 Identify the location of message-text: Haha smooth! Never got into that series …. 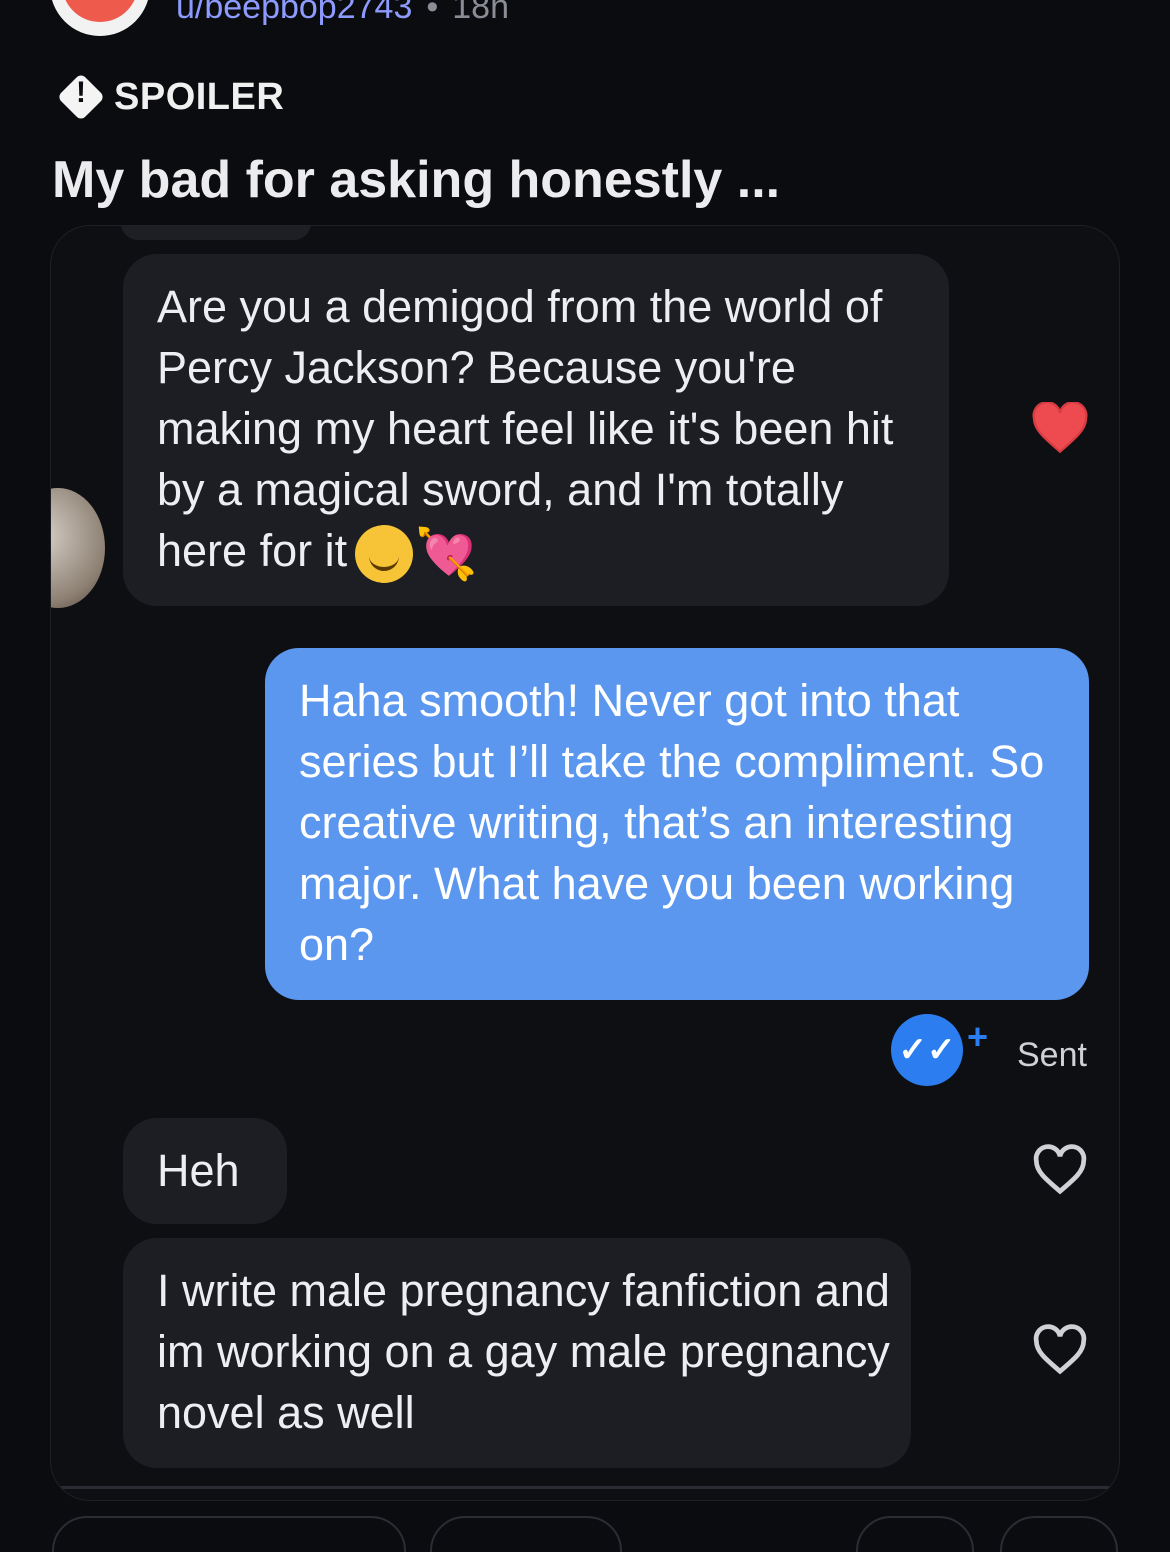
(672, 822).